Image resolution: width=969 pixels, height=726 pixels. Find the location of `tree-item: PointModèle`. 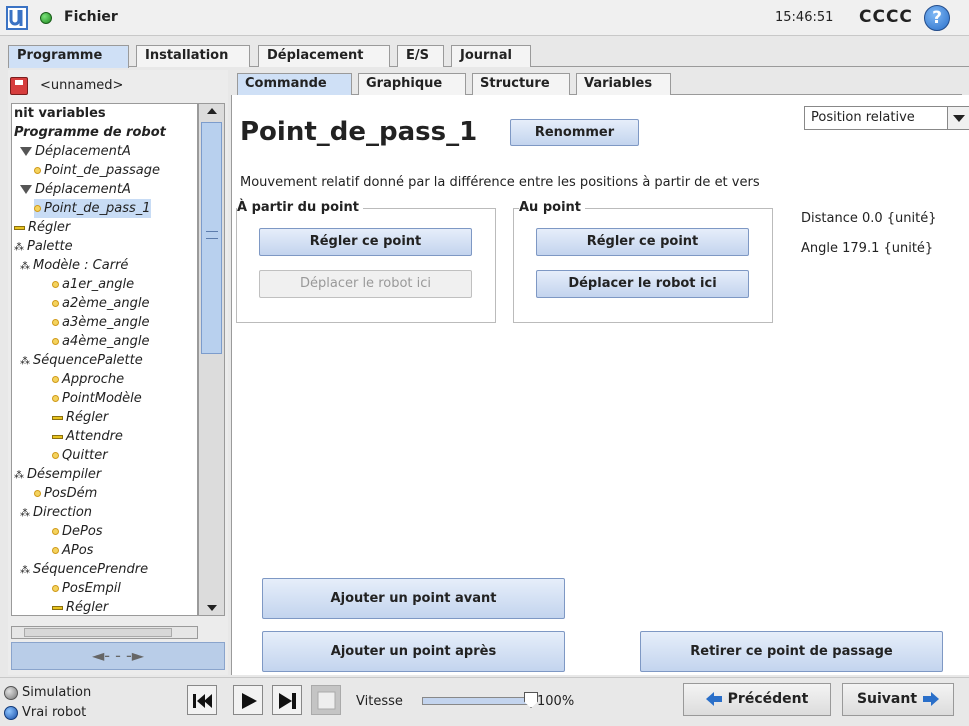

tree-item: PointModèle is located at coordinates (97, 398).